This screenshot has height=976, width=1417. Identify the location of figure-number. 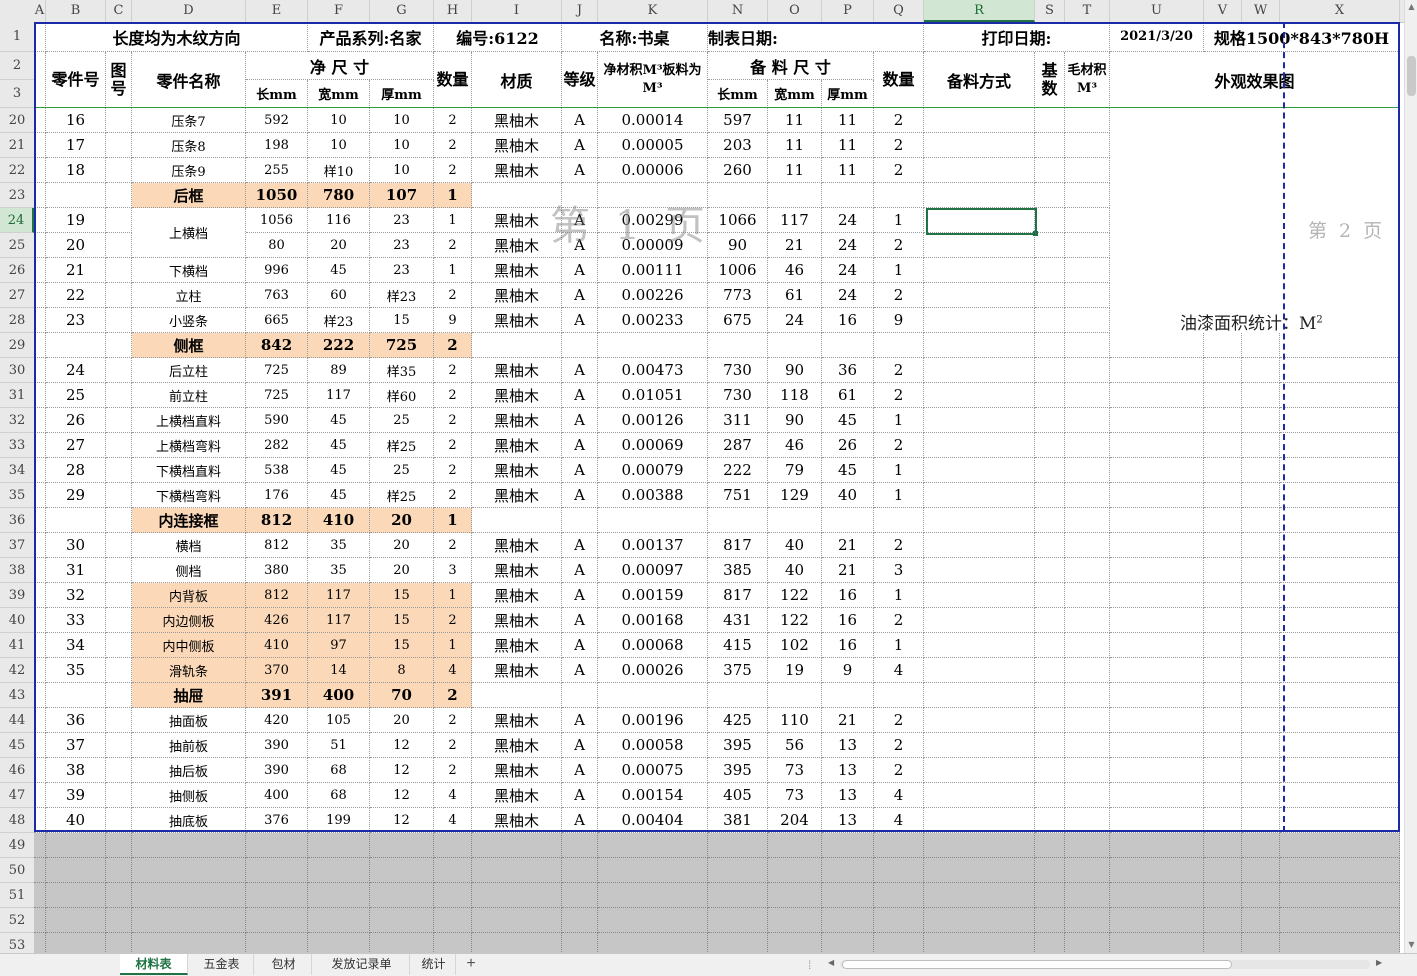
(119, 295).